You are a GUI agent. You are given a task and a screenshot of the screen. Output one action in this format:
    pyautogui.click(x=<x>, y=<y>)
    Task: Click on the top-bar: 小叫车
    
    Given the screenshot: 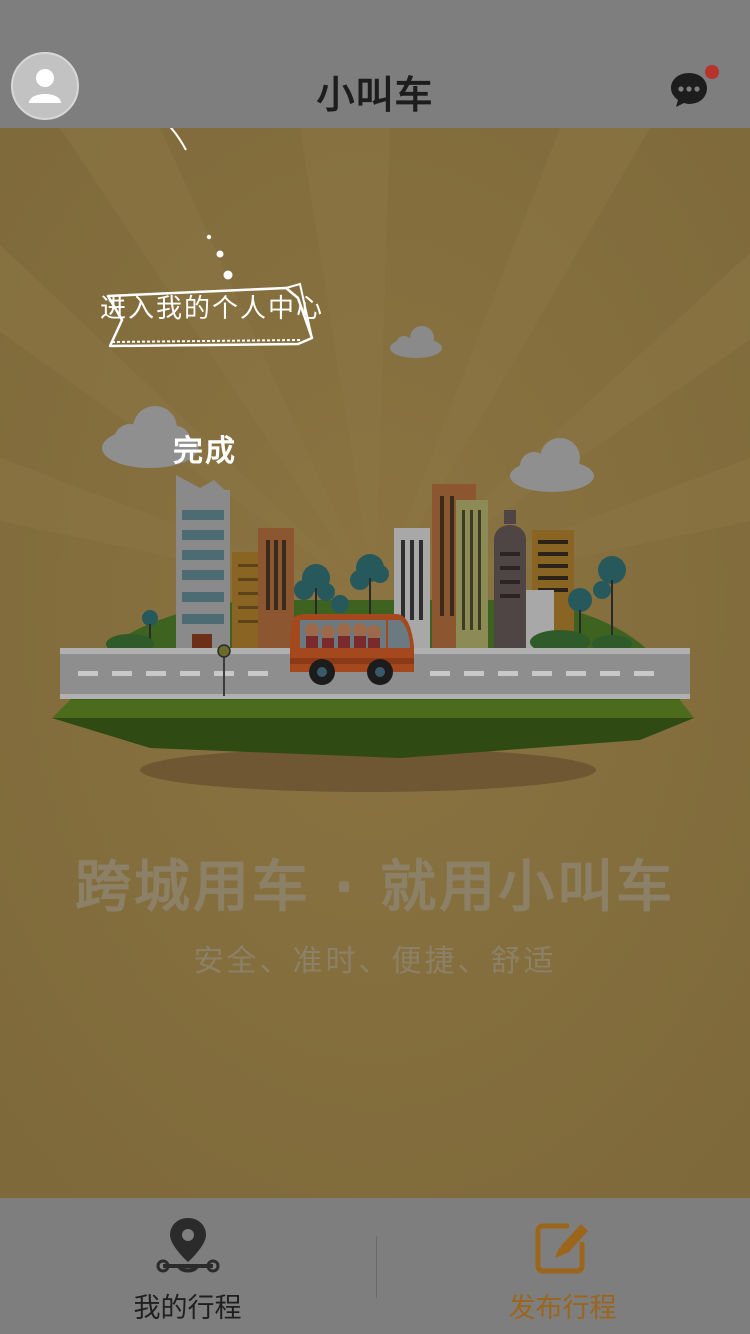 What is the action you would take?
    pyautogui.click(x=375, y=64)
    